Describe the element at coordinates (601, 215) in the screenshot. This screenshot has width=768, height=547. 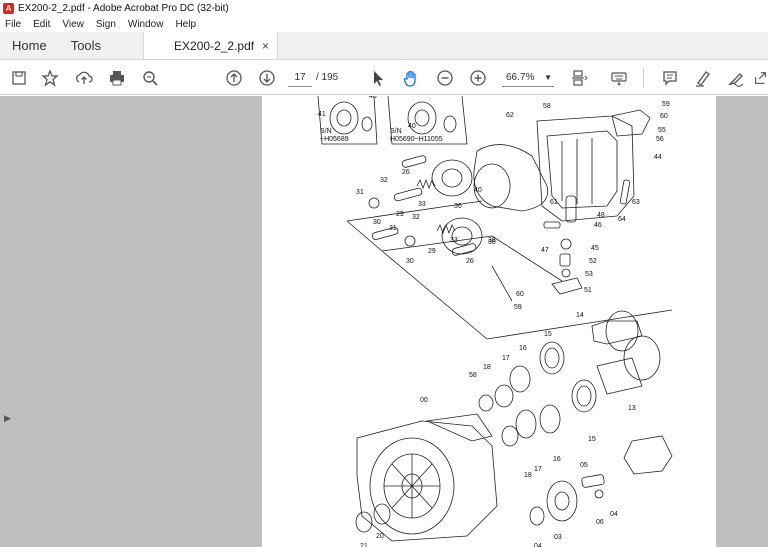
I see `part-label: 48` at that location.